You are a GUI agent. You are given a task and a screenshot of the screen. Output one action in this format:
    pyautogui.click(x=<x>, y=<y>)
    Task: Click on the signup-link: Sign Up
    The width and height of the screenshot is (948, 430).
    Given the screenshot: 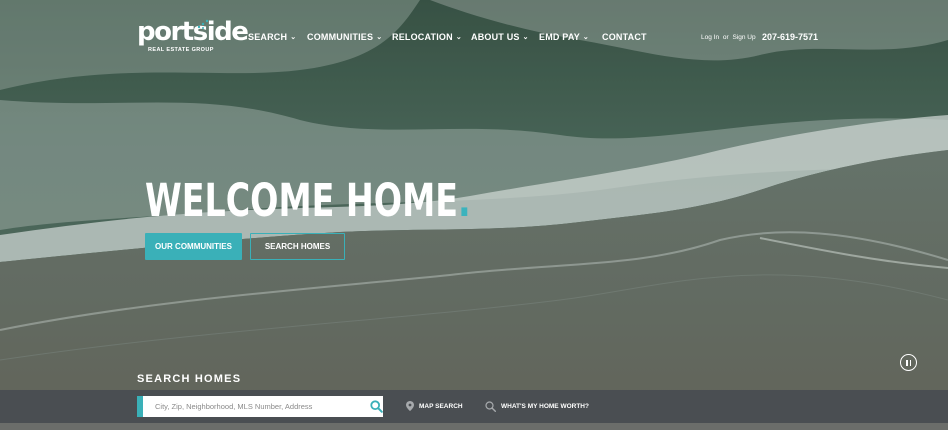 What is the action you would take?
    pyautogui.click(x=743, y=37)
    